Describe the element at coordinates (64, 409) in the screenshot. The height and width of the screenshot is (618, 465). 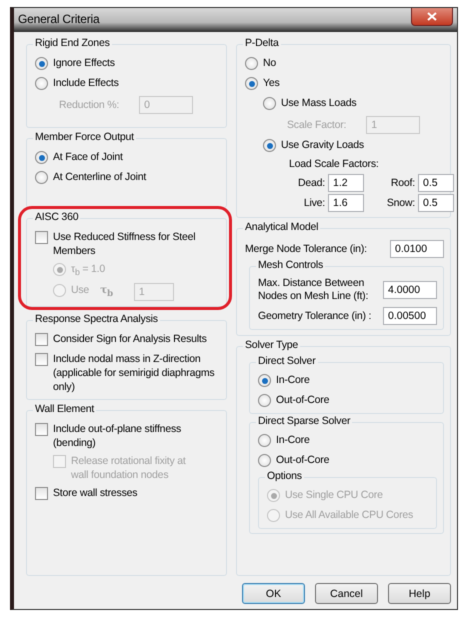
I see `group-title: Wall Element` at that location.